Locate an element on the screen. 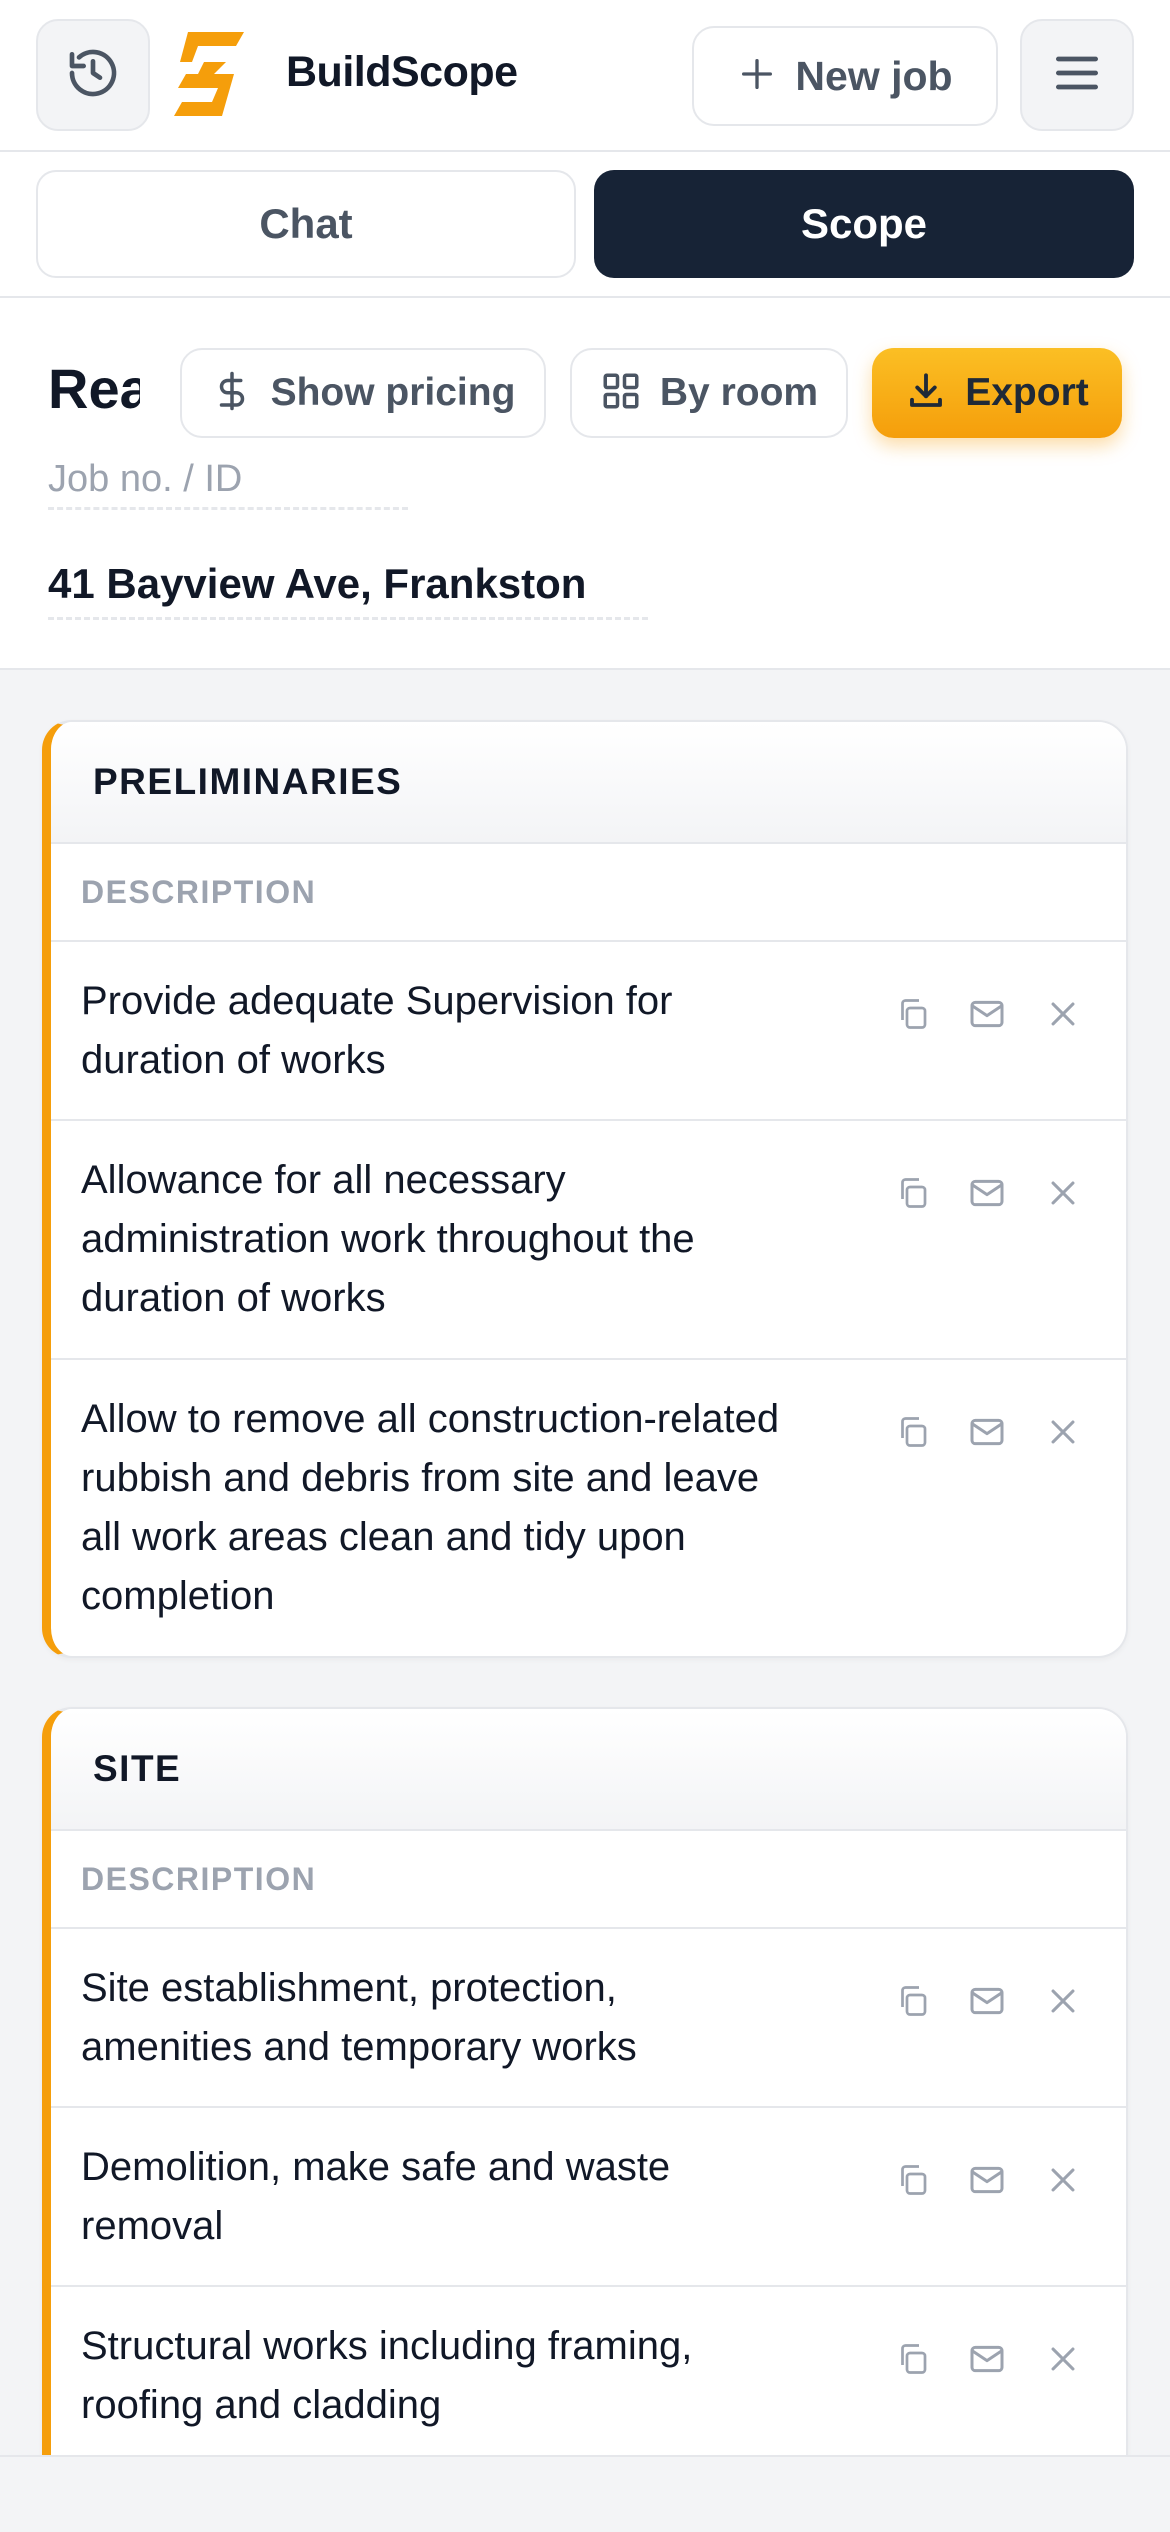  download-icon is located at coordinates (926, 393).